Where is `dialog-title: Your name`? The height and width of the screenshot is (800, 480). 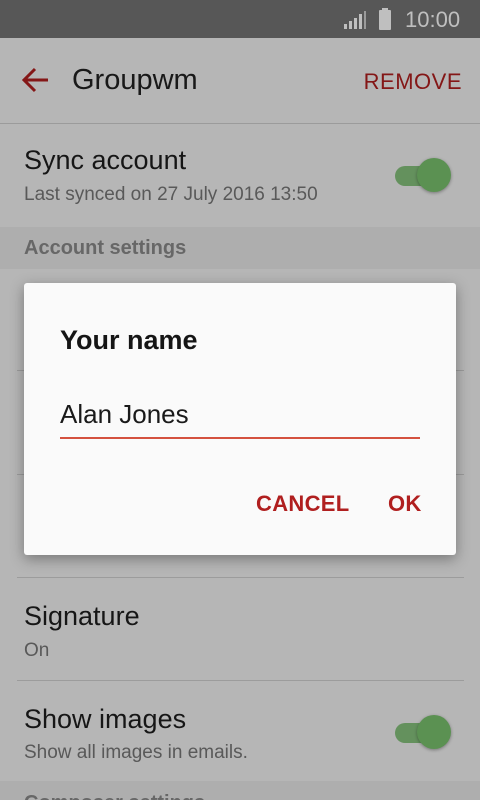 dialog-title: Your name is located at coordinates (129, 340).